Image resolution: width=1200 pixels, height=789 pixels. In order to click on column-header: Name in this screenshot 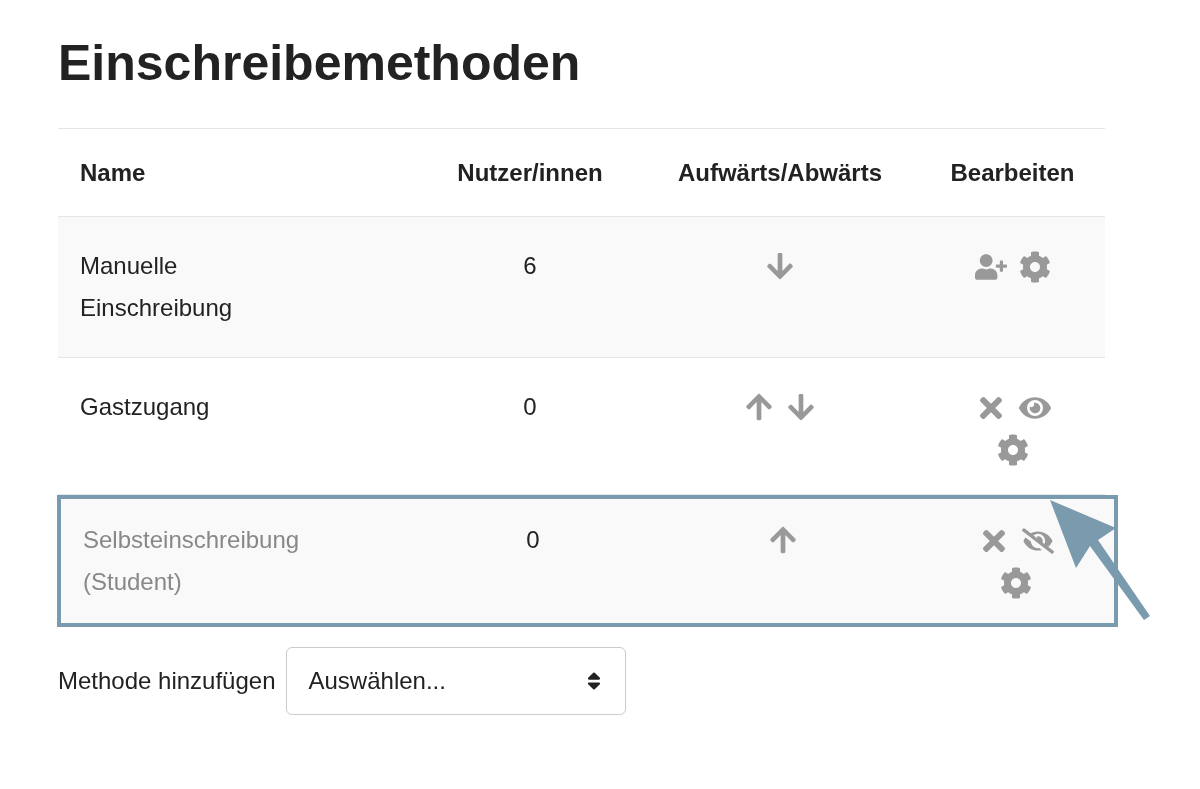, I will do `click(113, 172)`.